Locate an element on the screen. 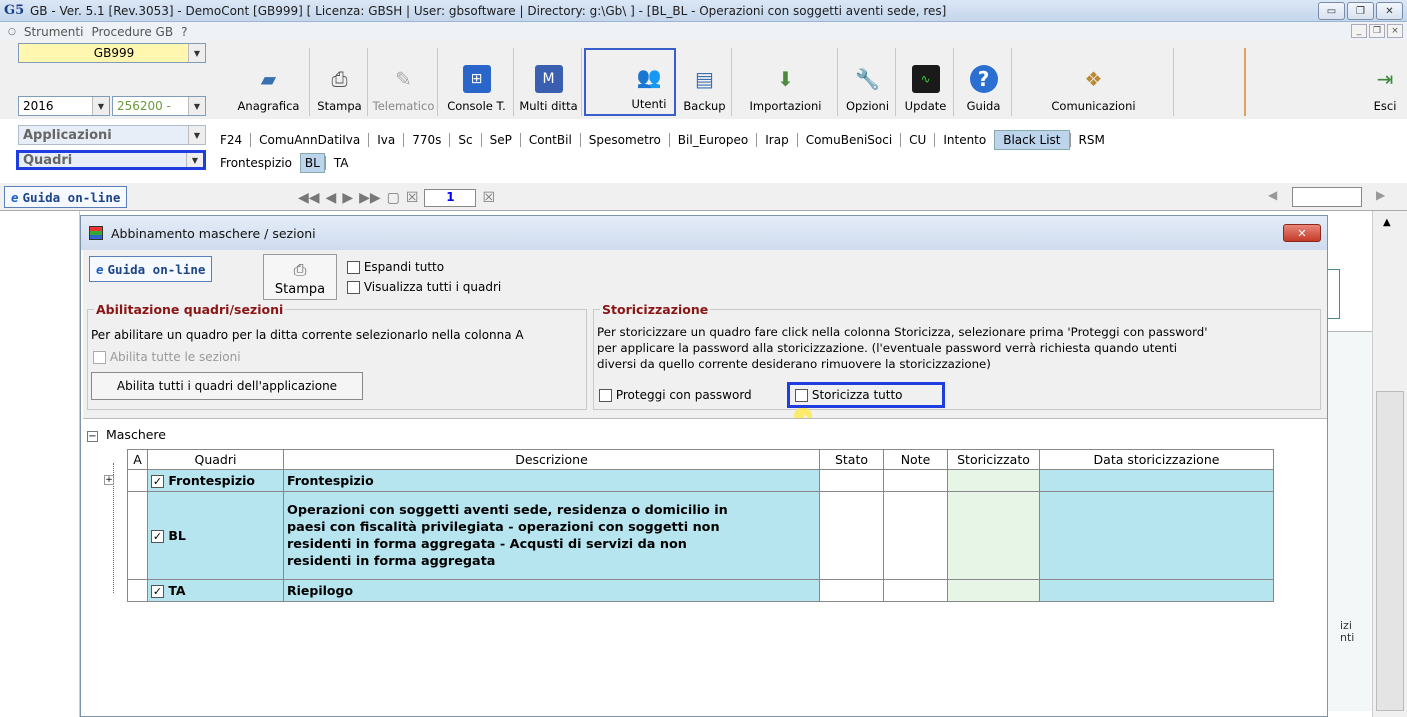 The height and width of the screenshot is (717, 1407). next-record-icon: ▶ is located at coordinates (347, 198).